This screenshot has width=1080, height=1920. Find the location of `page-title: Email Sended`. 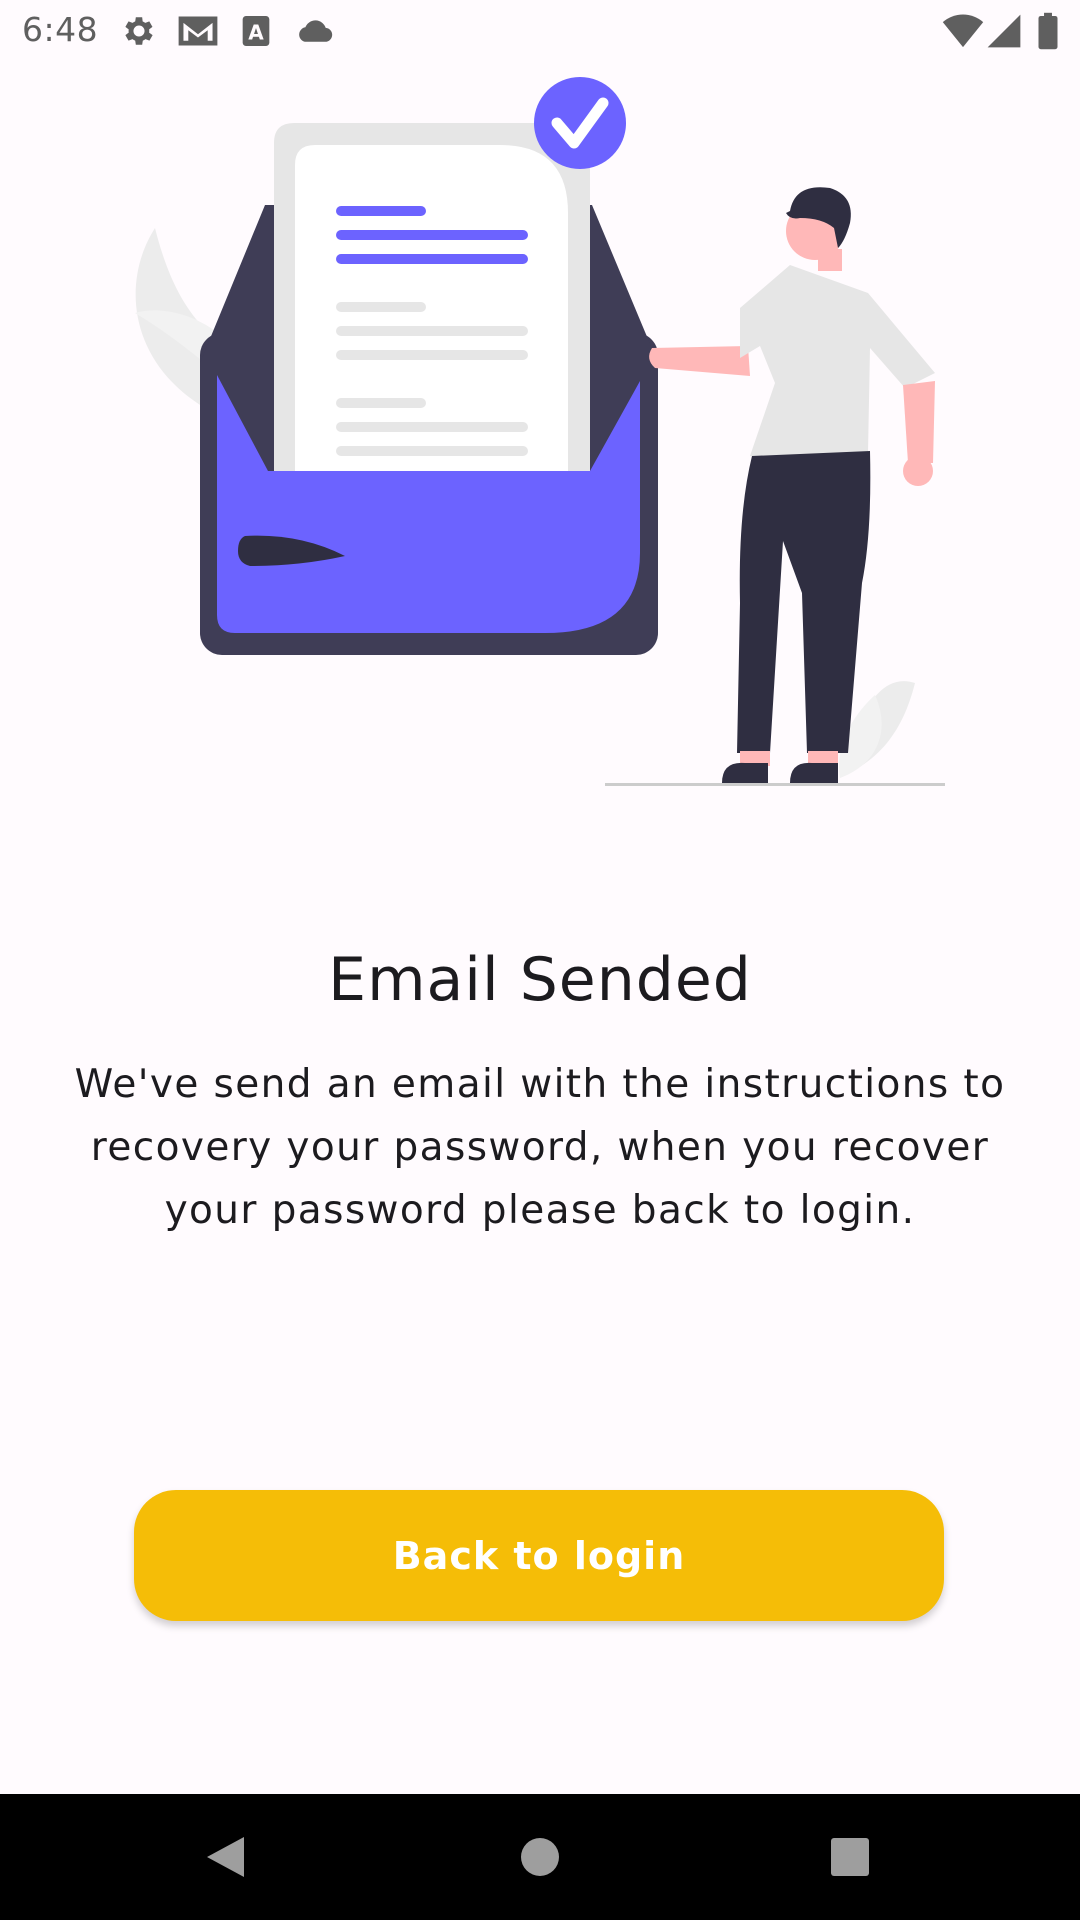

page-title: Email Sended is located at coordinates (540, 980).